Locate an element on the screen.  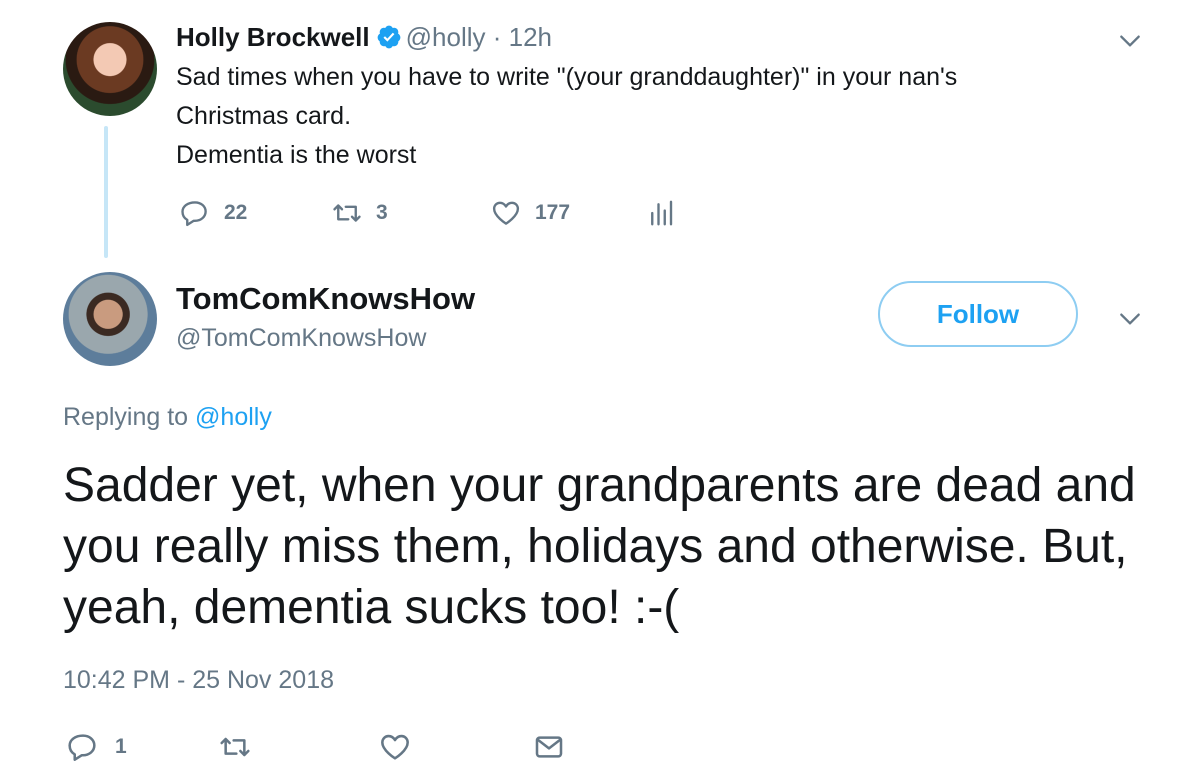
like-button is located at coordinates (403, 747).